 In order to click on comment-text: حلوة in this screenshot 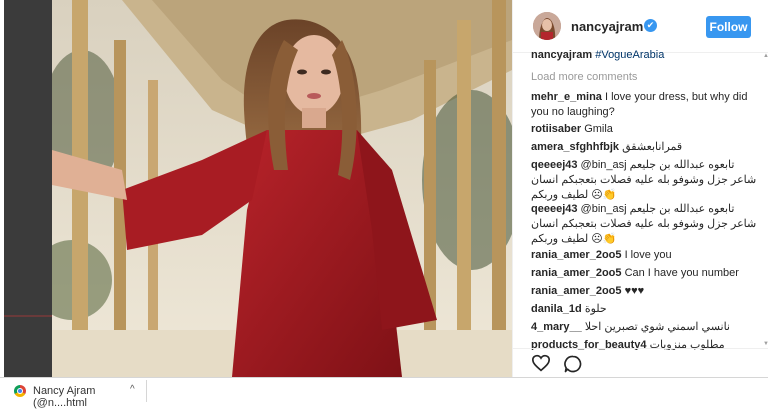, I will do `click(595, 309)`.